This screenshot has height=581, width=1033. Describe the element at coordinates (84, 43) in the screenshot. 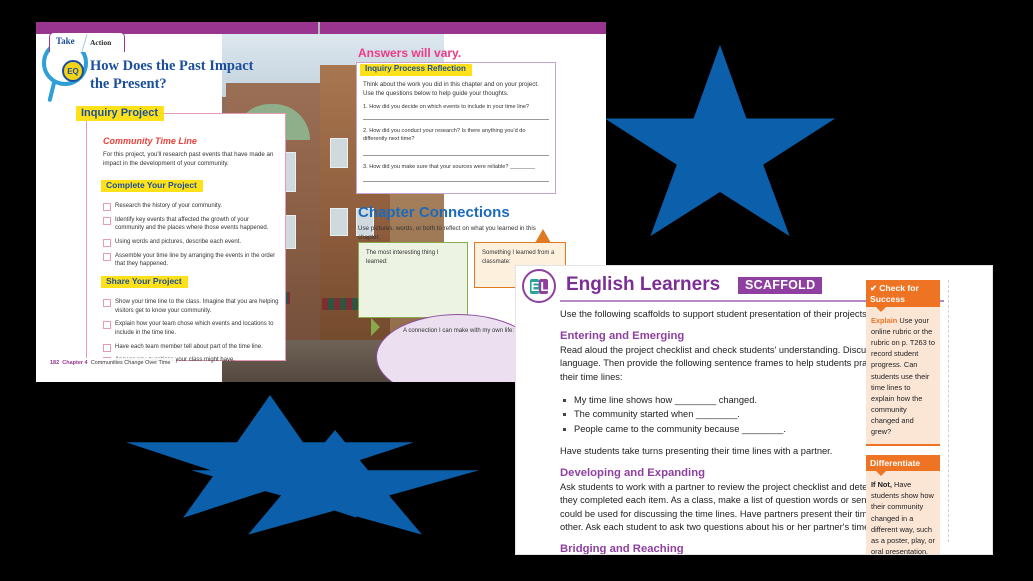

I see `tab-divider-icon` at that location.